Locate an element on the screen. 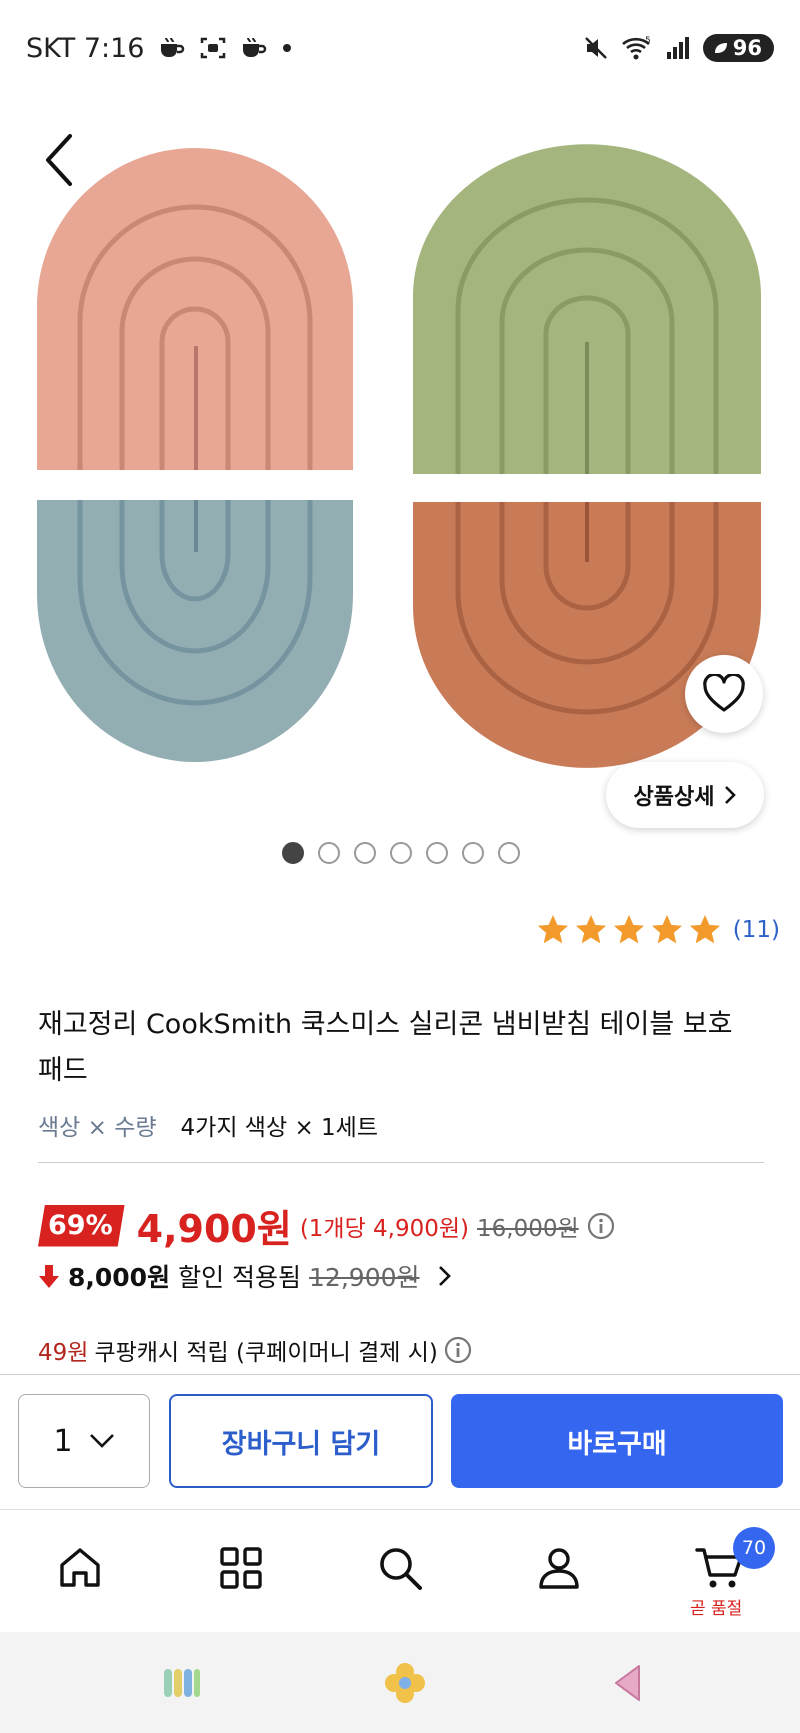 This screenshot has width=800, height=1733. search-icon is located at coordinates (401, 1569).